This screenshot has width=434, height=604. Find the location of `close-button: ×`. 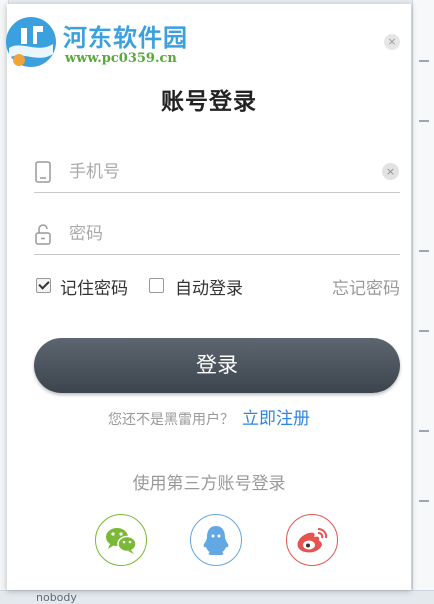

close-button: × is located at coordinates (392, 42).